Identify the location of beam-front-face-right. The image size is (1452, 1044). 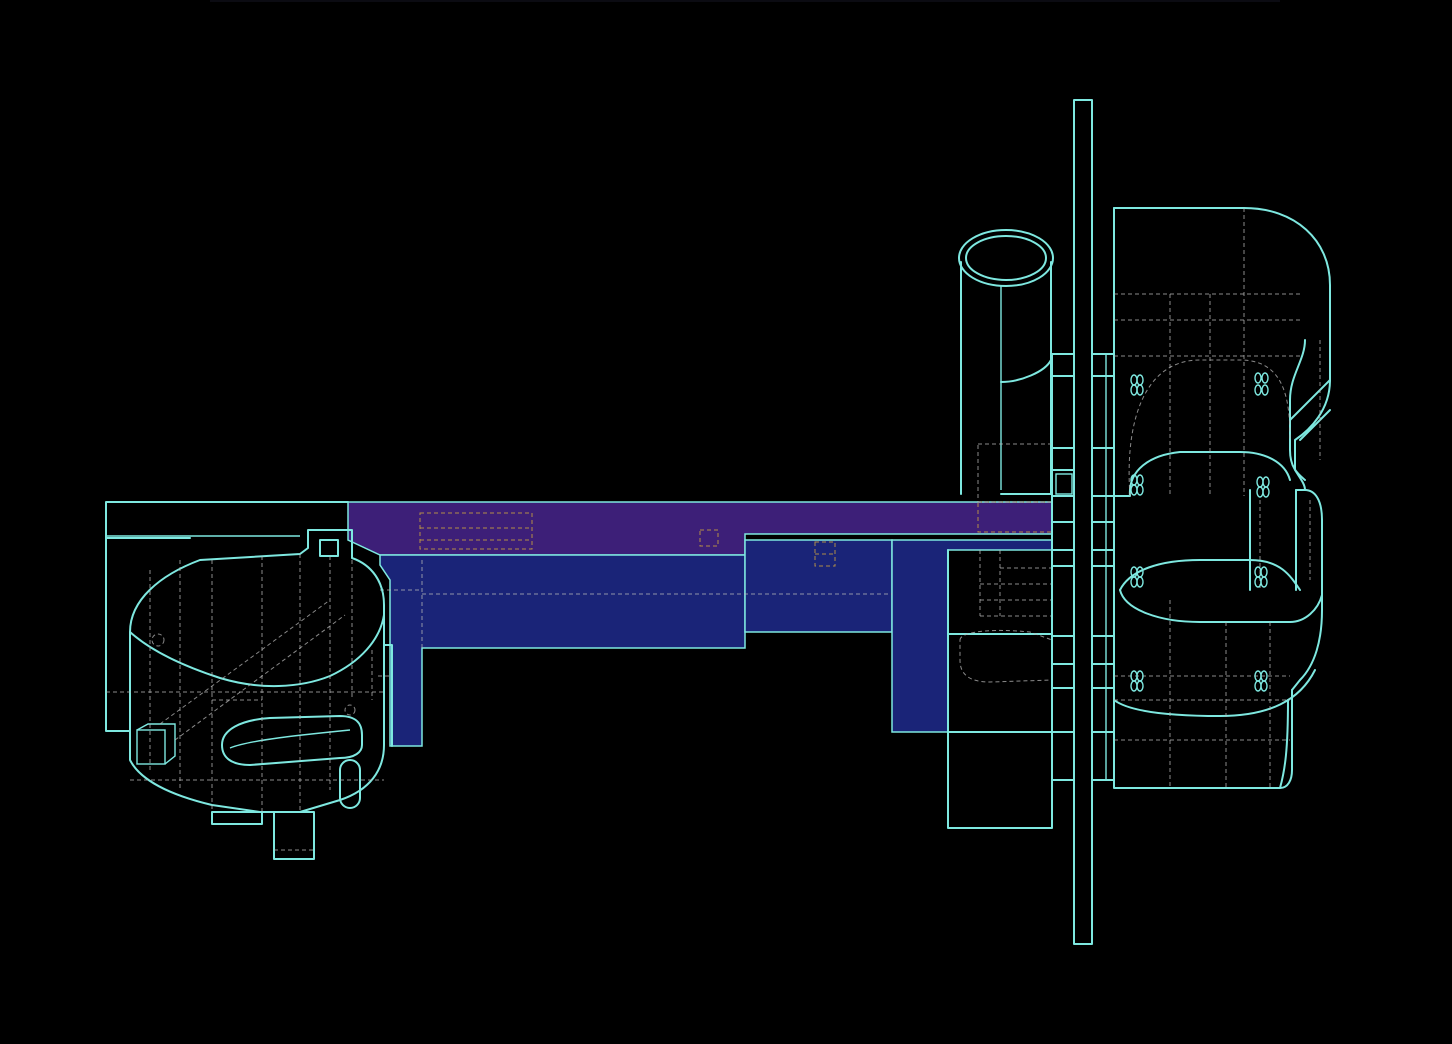
(972, 636).